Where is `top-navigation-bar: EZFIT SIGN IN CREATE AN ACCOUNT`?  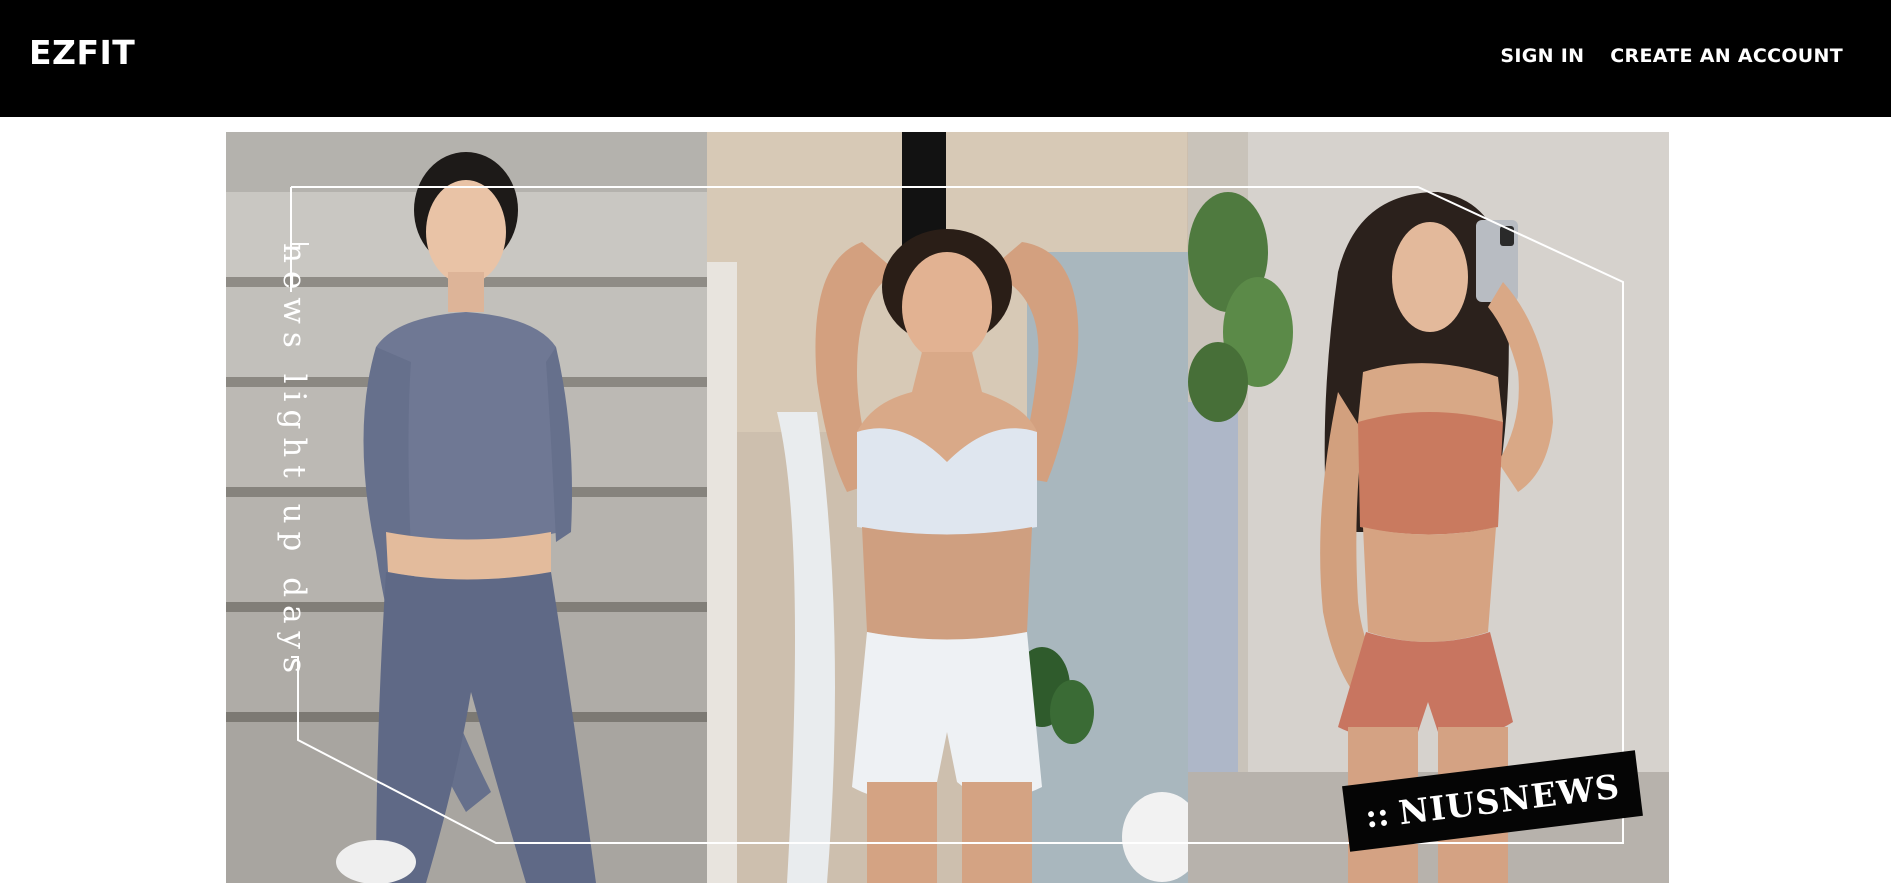 top-navigation-bar: EZFIT SIGN IN CREATE AN ACCOUNT is located at coordinates (945, 58).